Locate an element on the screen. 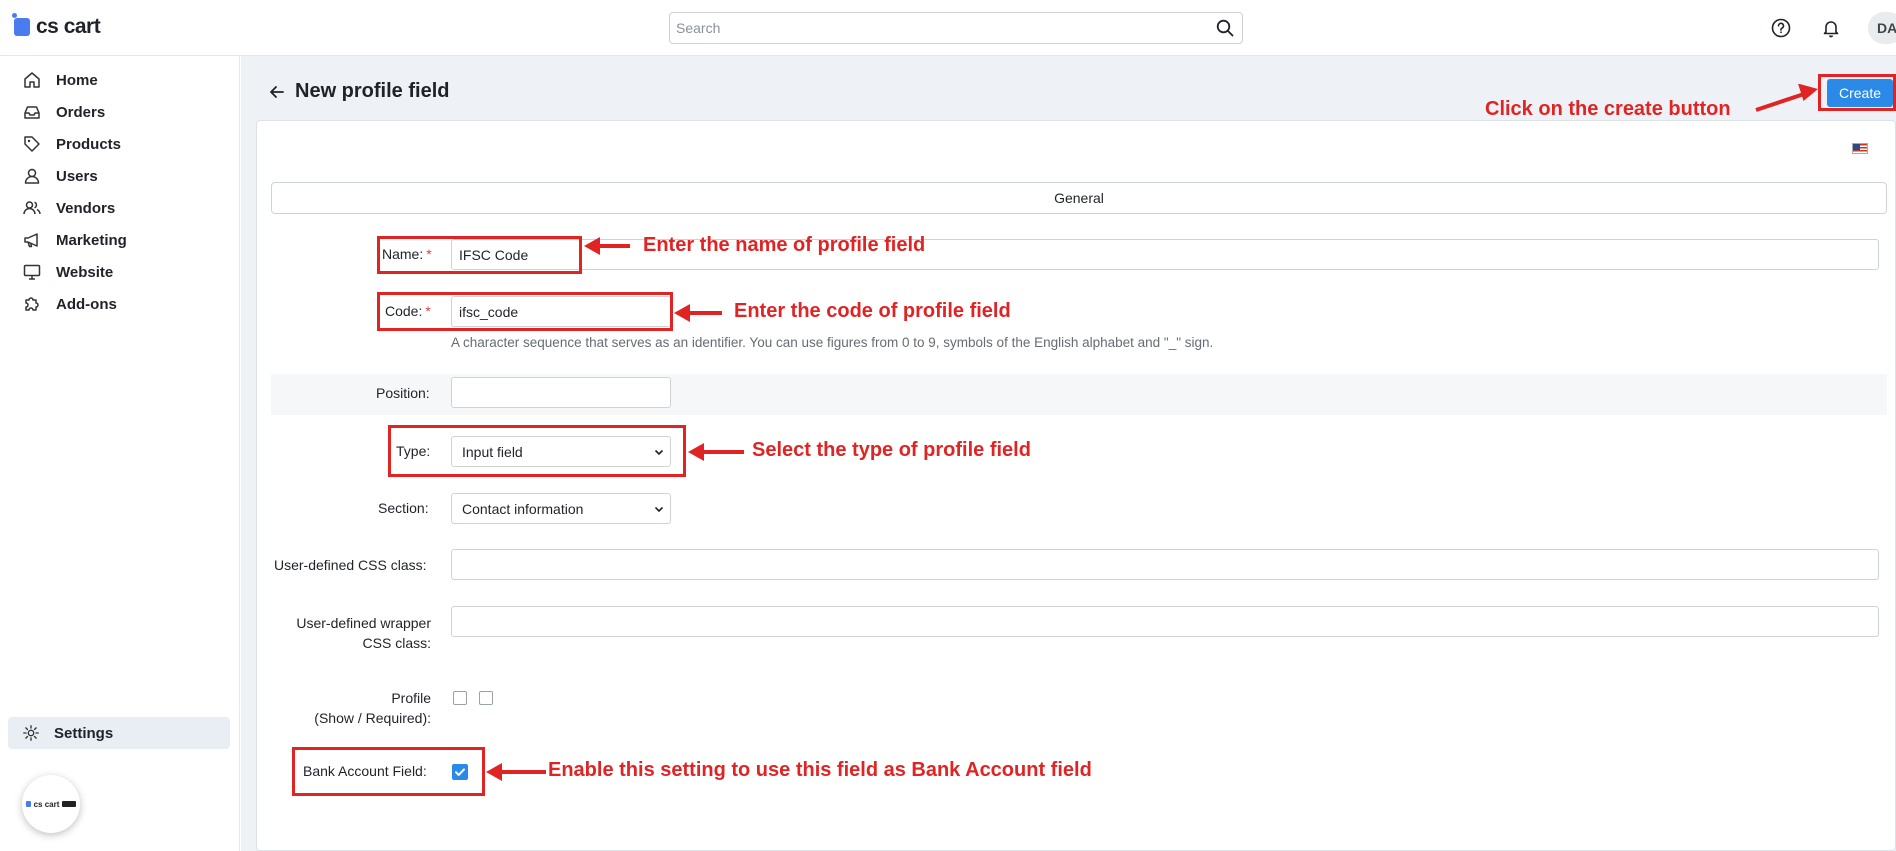 This screenshot has height=851, width=1896. sidebar-item-label: Products is located at coordinates (89, 144).